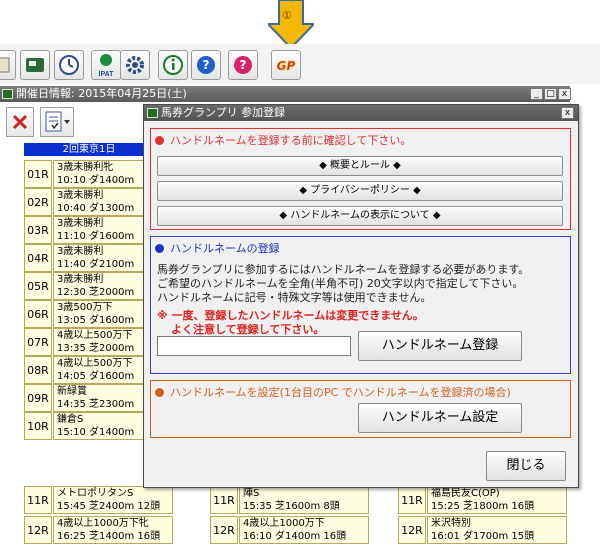 The height and width of the screenshot is (552, 600). Describe the element at coordinates (223, 112) in the screenshot. I see `dialog-title: 馬券グランプリ 参加登録` at that location.